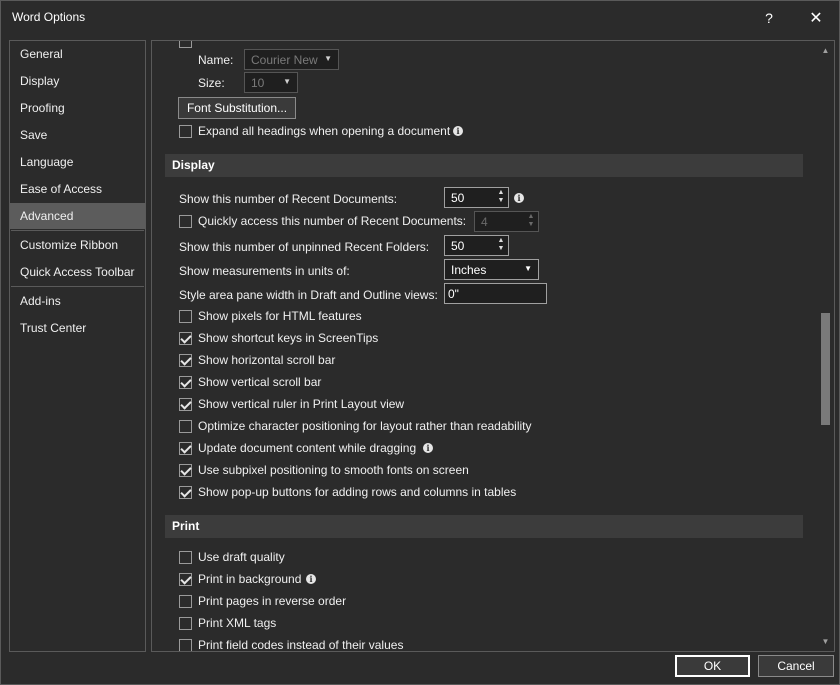 The image size is (840, 685). Describe the element at coordinates (458, 198) in the screenshot. I see `recent-documents-value: 50` at that location.